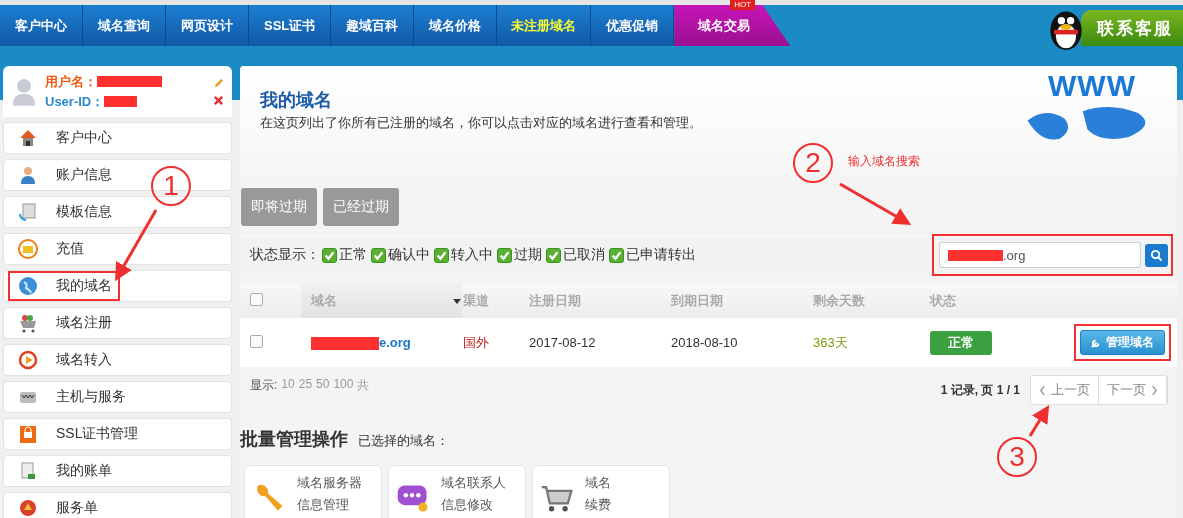 Image resolution: width=1183 pixels, height=518 pixels. Describe the element at coordinates (961, 342) in the screenshot. I see `status-badge: 正常` at that location.